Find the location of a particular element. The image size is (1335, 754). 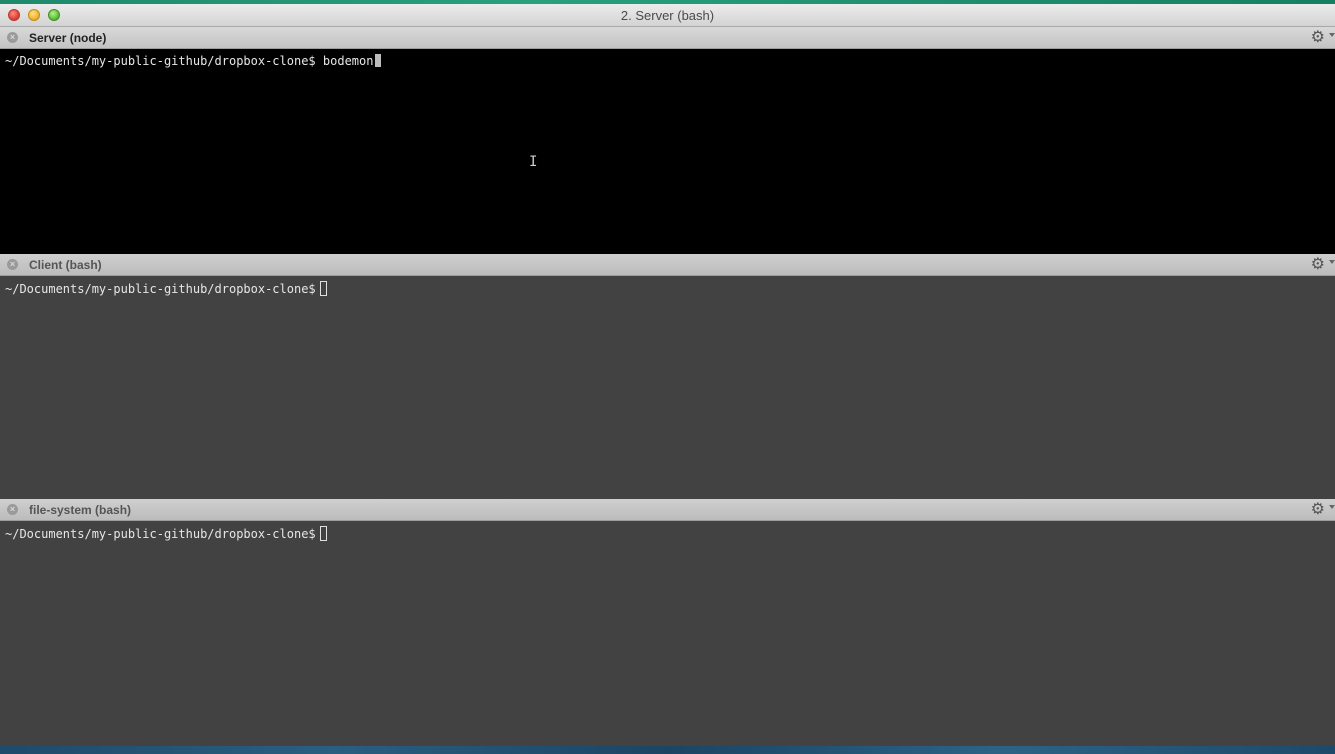

pane-title-file-system: file-system (bash) is located at coordinates (80, 510).